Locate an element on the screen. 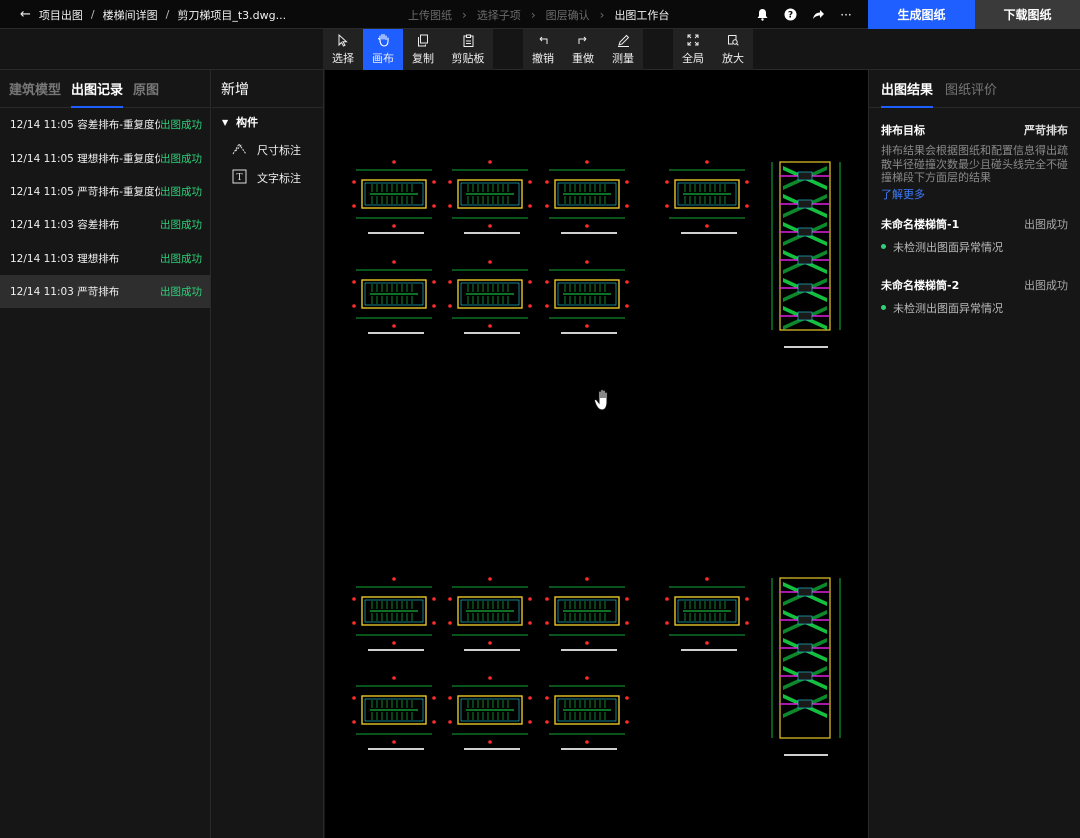 This screenshot has height=838, width=1080. record-item: 12/14 11:05 严苛排布-重复度优先 出图成功 is located at coordinates (105, 191).